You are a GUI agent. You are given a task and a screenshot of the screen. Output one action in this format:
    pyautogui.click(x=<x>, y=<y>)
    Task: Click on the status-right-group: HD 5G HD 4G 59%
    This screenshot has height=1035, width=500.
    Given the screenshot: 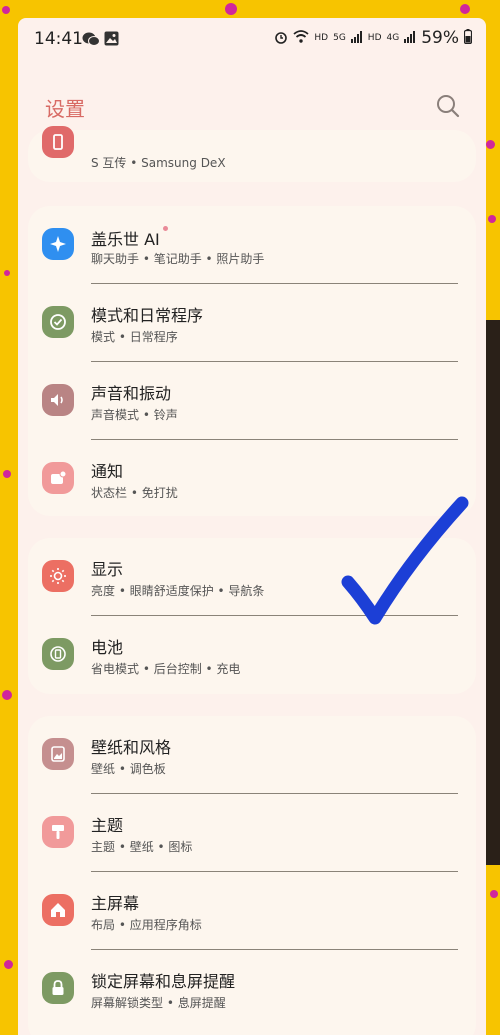 What is the action you would take?
    pyautogui.click(x=373, y=38)
    